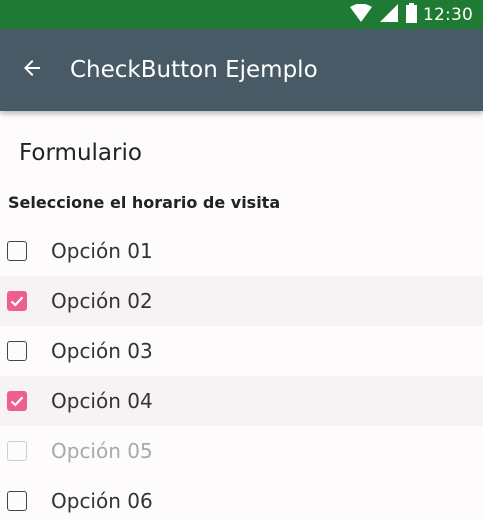 Image resolution: width=483 pixels, height=519 pixels. I want to click on signal-icon, so click(389, 14).